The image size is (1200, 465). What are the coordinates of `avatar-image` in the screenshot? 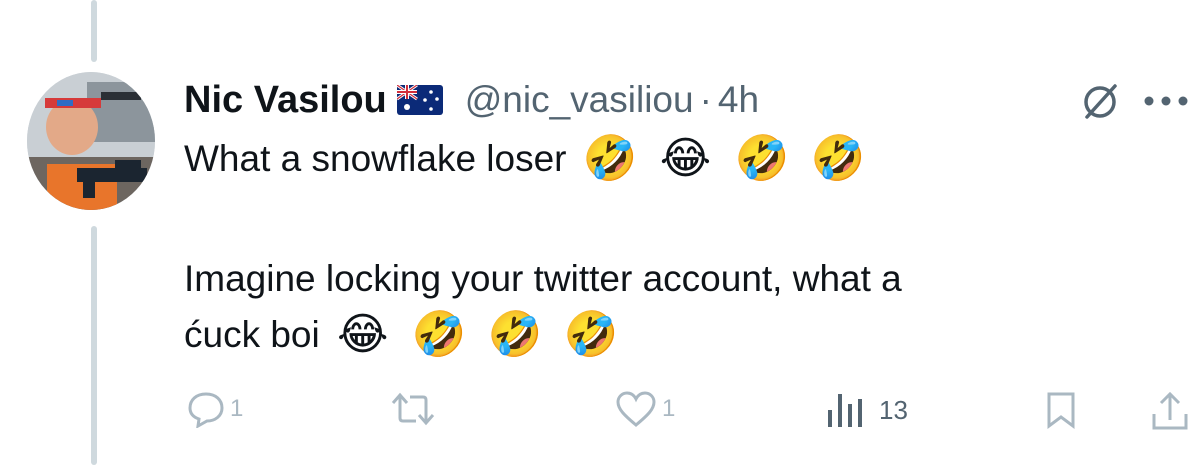 It's located at (91, 141).